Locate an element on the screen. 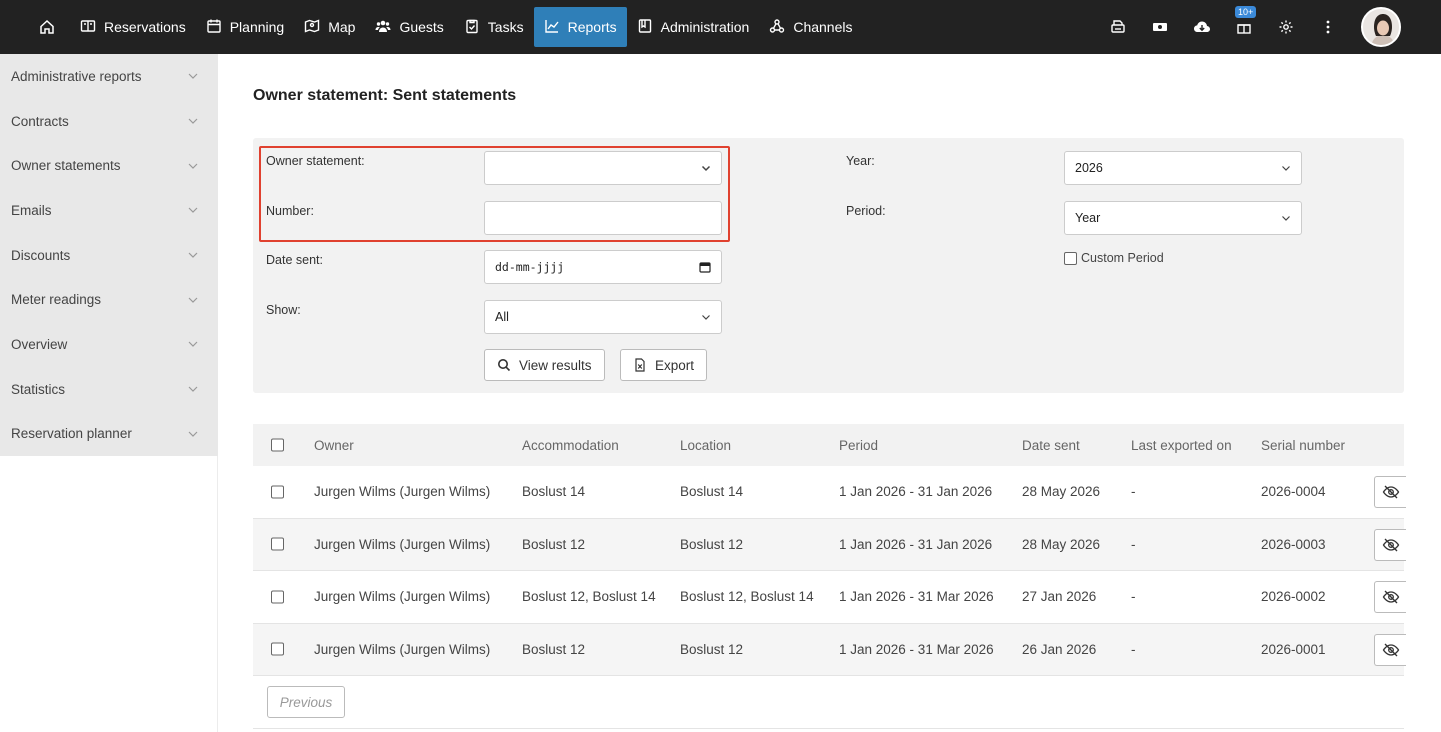 Image resolution: width=1441 pixels, height=732 pixels. nav-map: Map is located at coordinates (329, 27).